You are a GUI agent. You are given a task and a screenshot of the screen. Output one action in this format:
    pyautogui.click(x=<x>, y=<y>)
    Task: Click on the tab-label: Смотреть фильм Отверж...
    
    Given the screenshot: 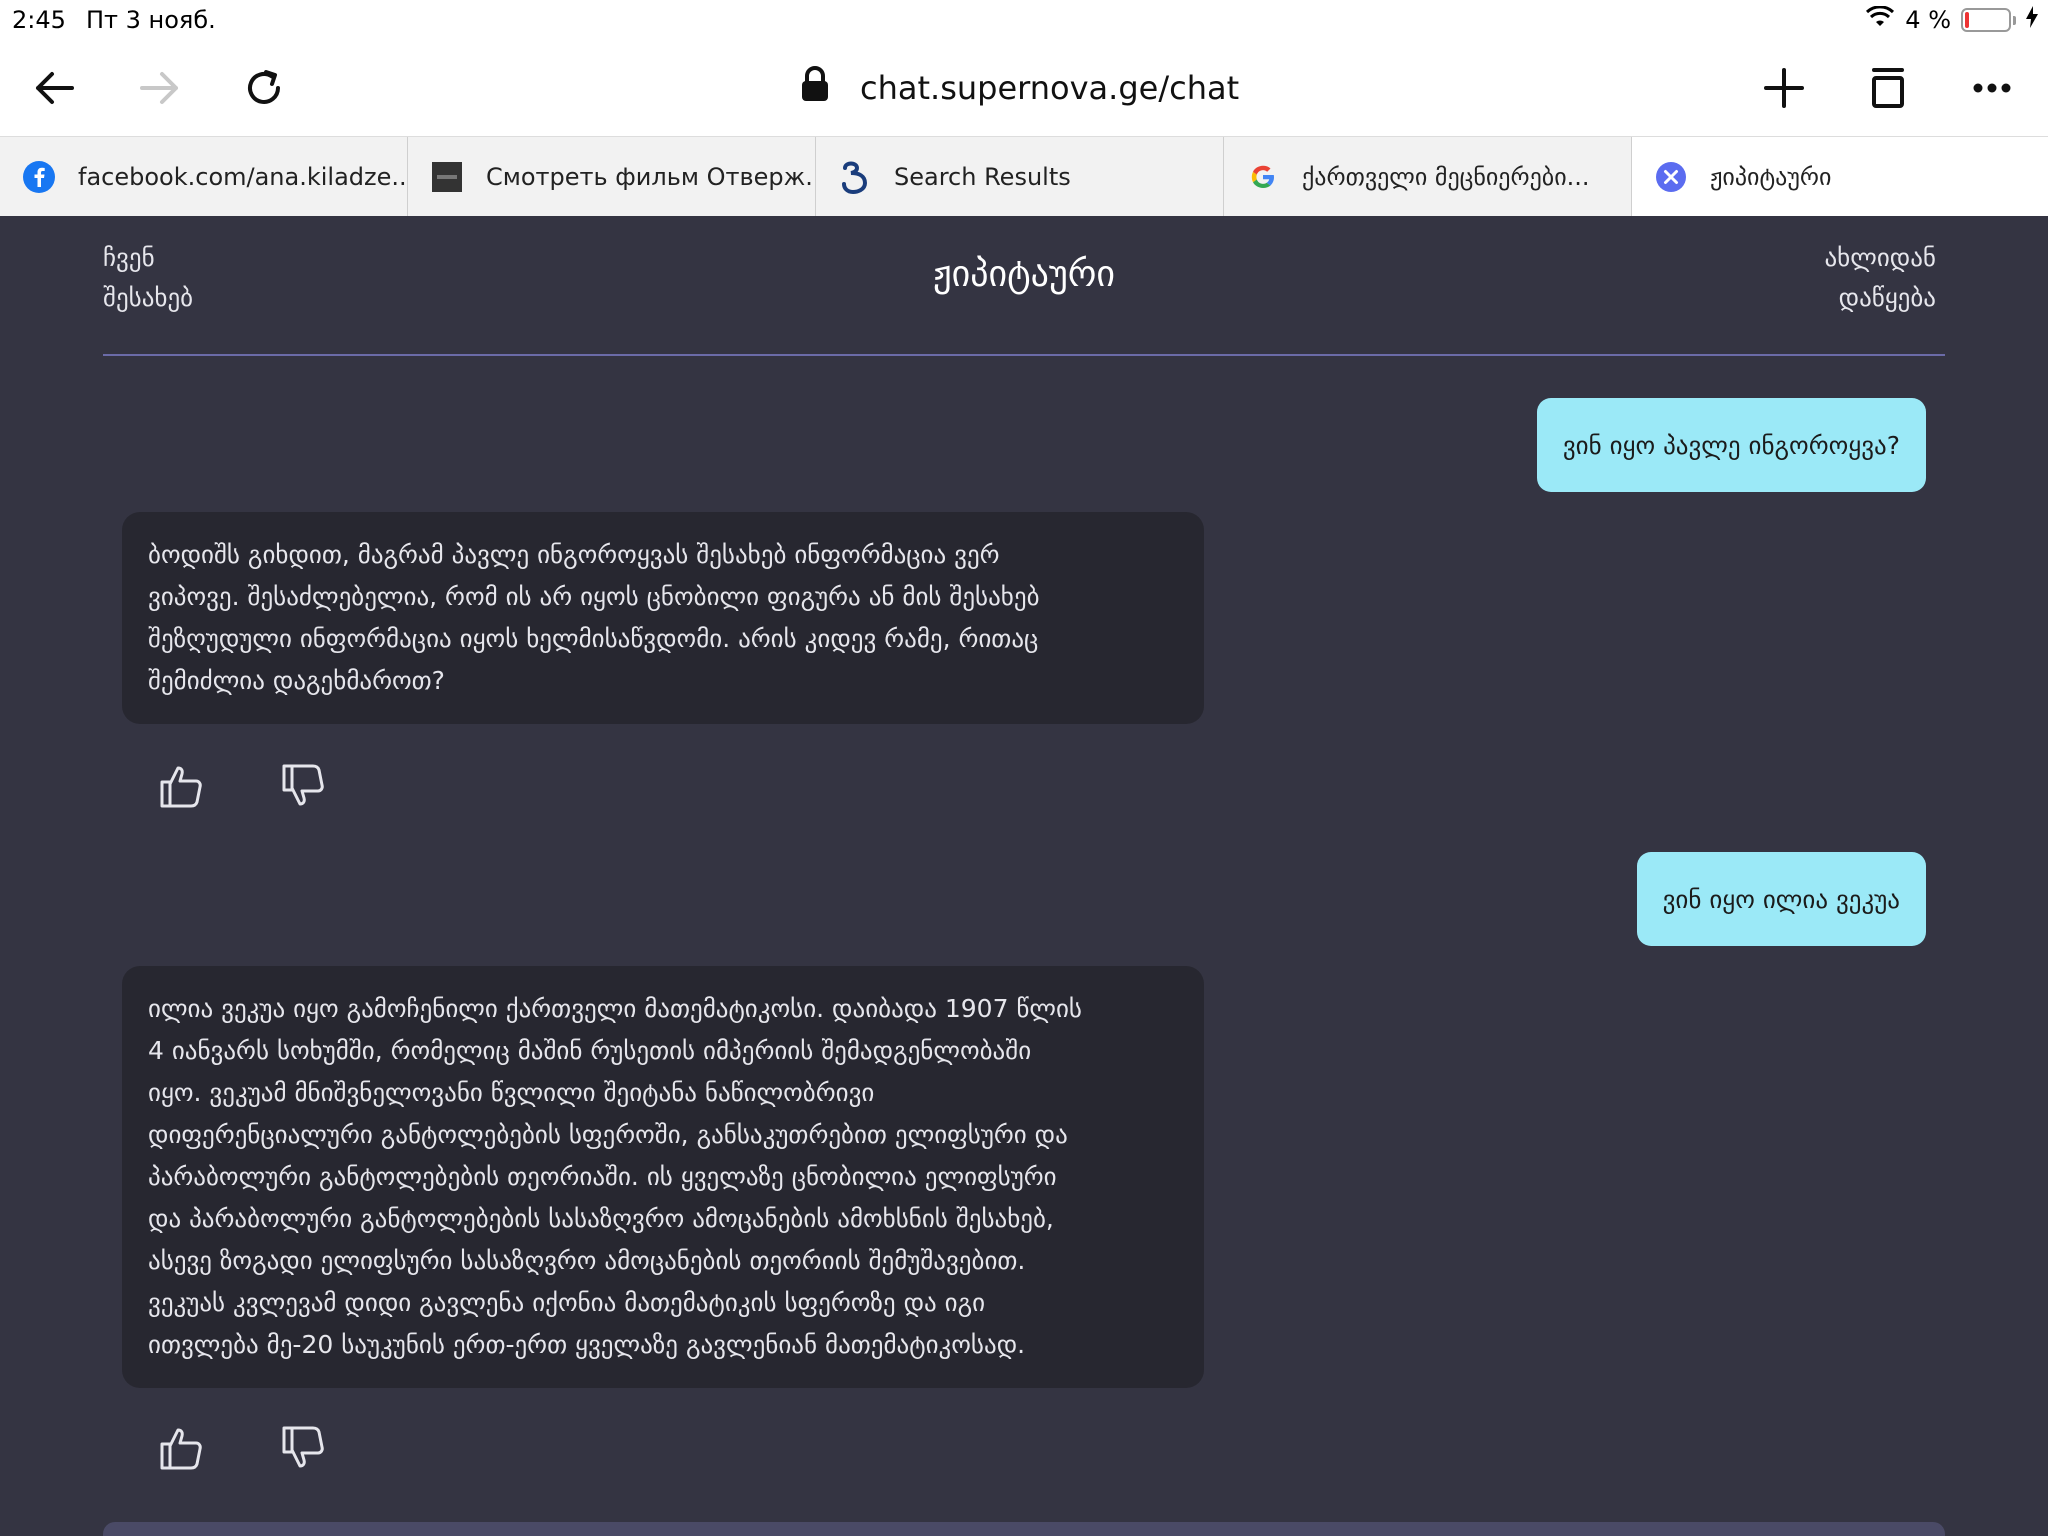 What is the action you would take?
    pyautogui.click(x=651, y=177)
    